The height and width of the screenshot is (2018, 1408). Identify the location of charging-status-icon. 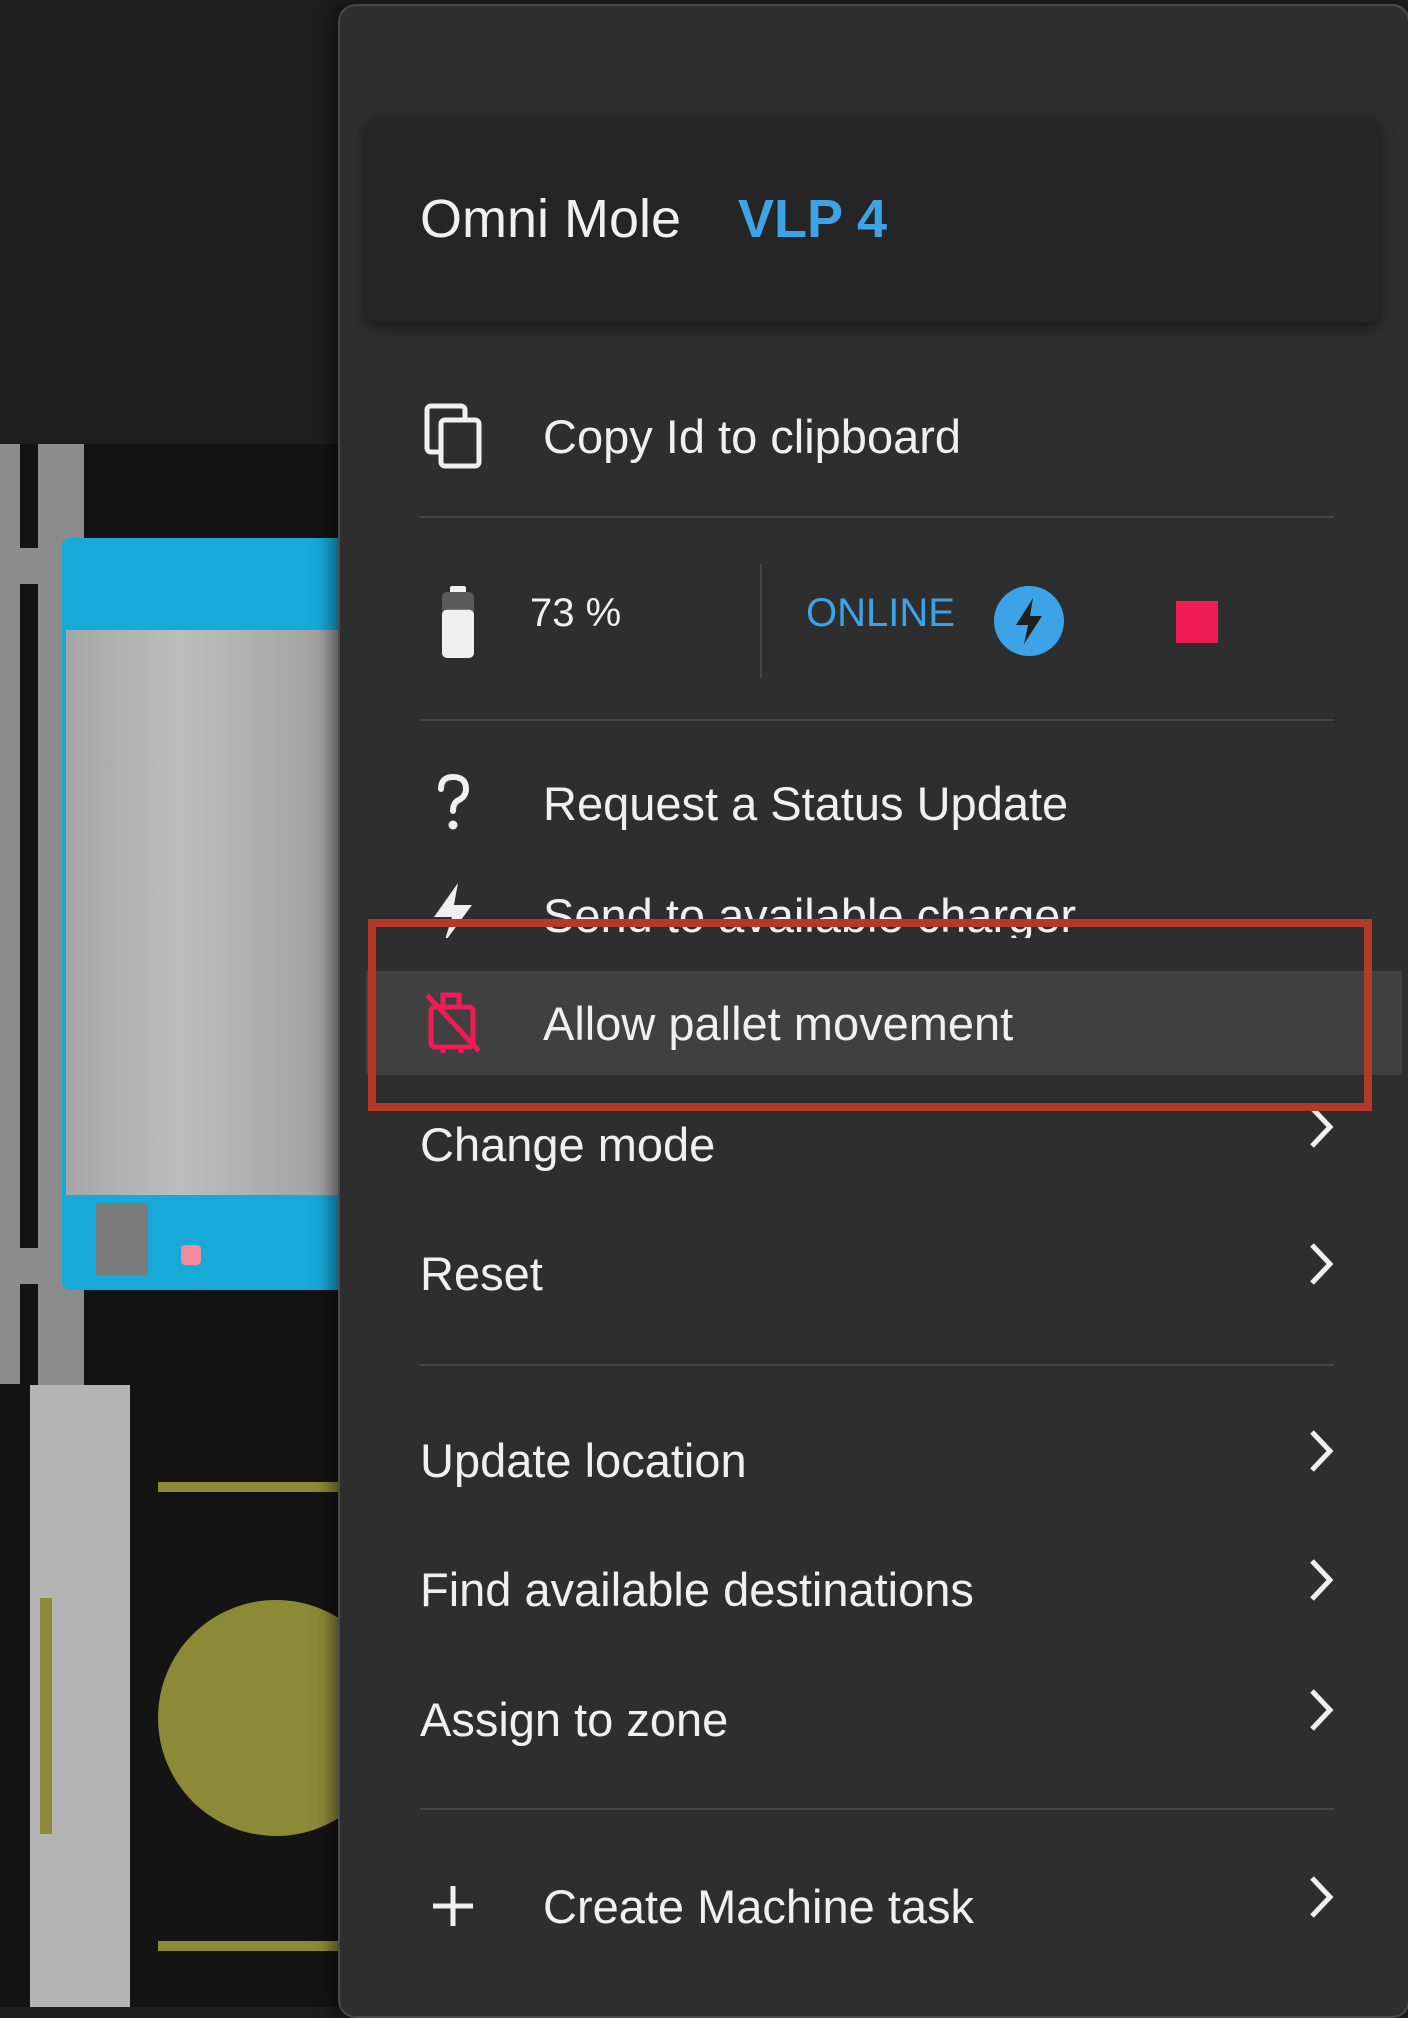
(1029, 621).